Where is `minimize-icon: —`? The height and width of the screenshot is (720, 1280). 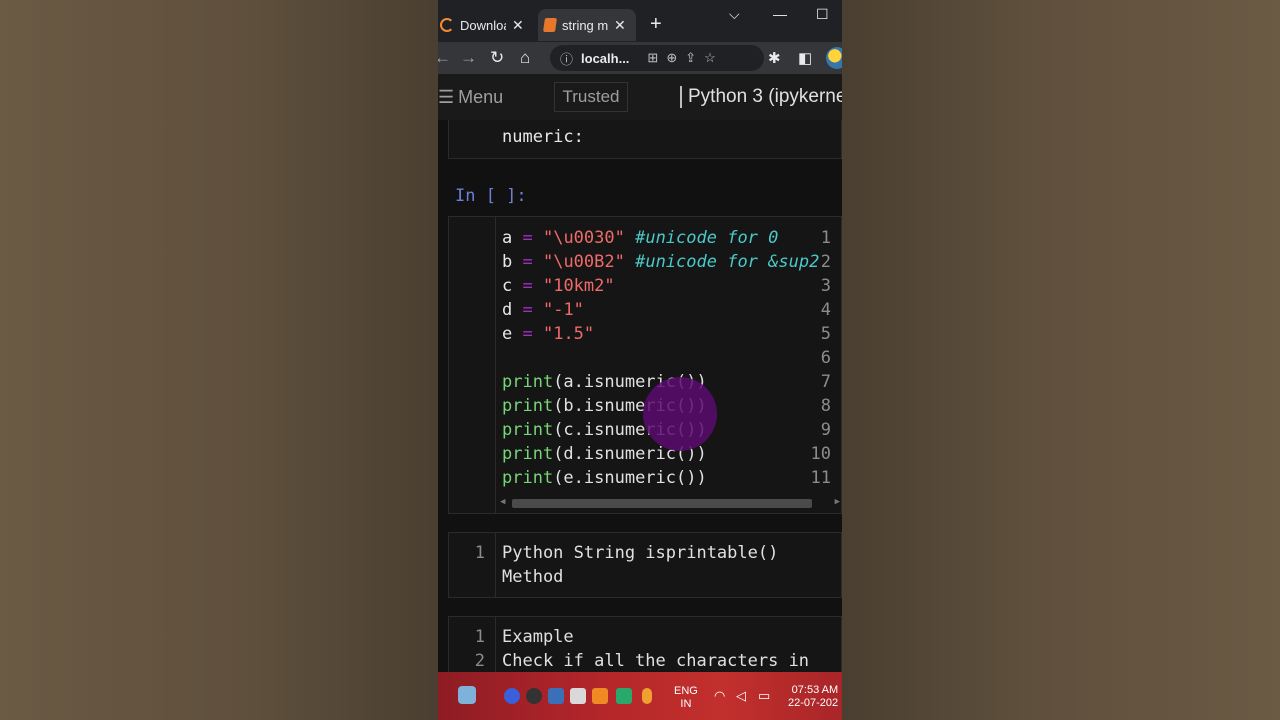
minimize-icon: — is located at coordinates (780, 14).